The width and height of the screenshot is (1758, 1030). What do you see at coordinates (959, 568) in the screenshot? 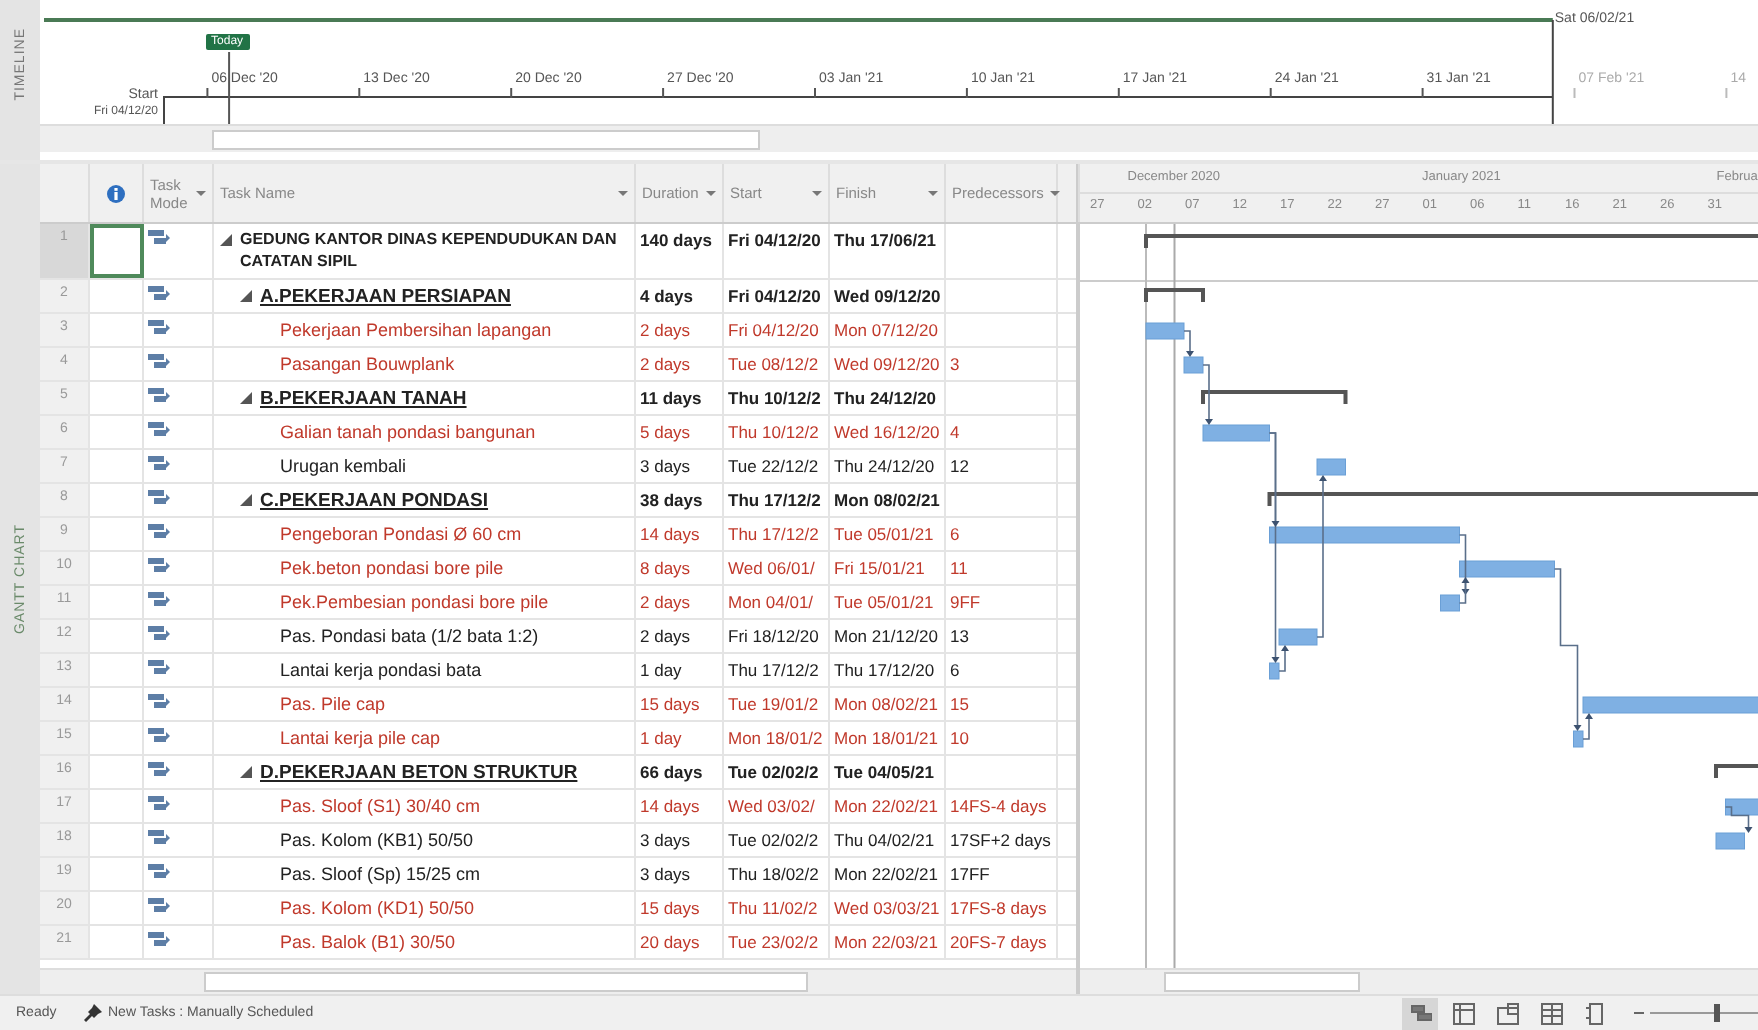
I see `table-cell: 11` at bounding box center [959, 568].